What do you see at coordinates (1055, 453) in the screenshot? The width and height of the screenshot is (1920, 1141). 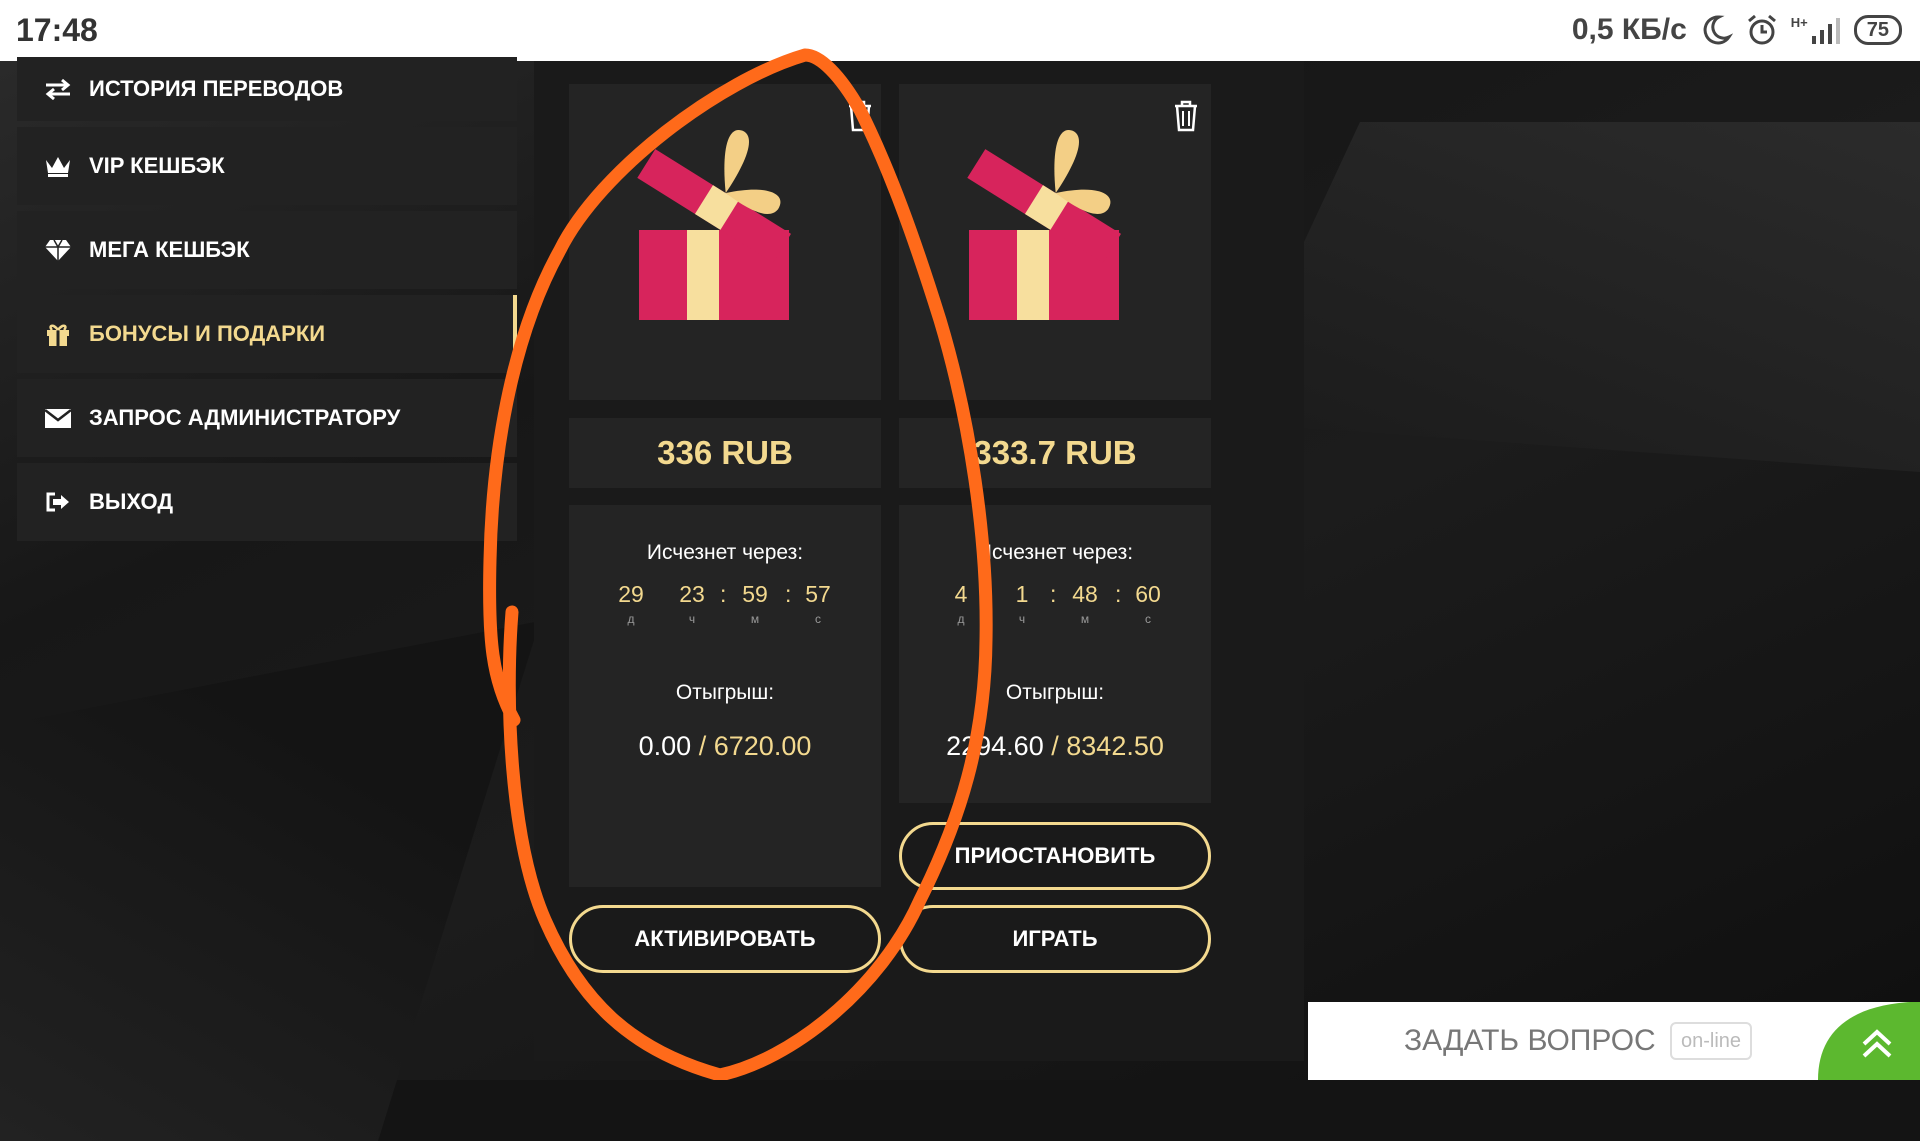 I see `bonus-amount: 333.7 RUB` at bounding box center [1055, 453].